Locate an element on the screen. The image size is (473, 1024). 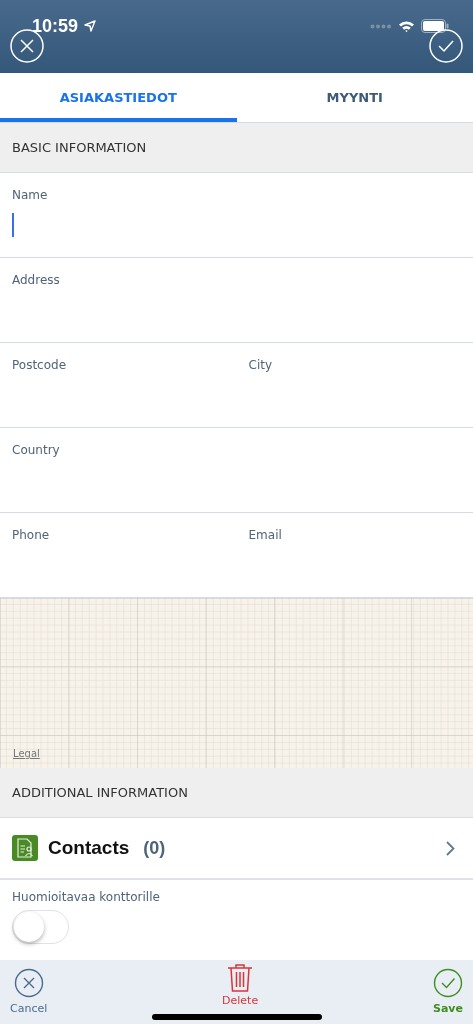
location-icon is located at coordinates (90, 26).